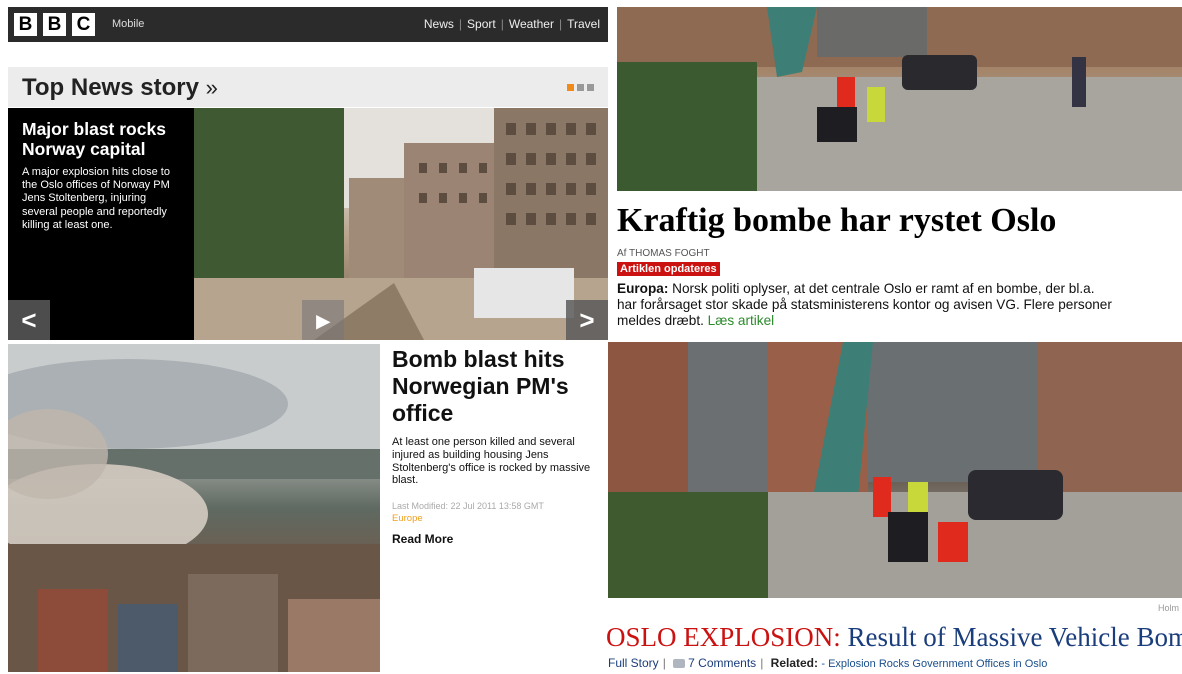 Image resolution: width=1182 pixels, height=674 pixels. Describe the element at coordinates (663, 253) in the screenshot. I see `danish-author: Af THOMAS FOGHT` at that location.